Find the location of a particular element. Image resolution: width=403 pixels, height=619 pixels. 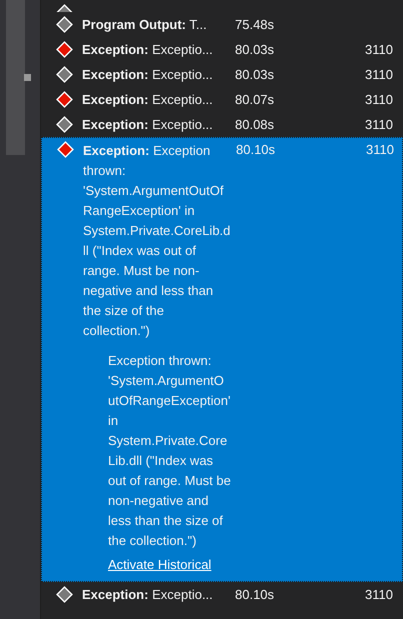

event-detail: Exception thrown: 'System.ArgumentOutOfRangeException' in System.Private.CoreLib.dll ("Index was out of range. Must be non-negative and less than the size of the collection.") is located at coordinates (169, 451).